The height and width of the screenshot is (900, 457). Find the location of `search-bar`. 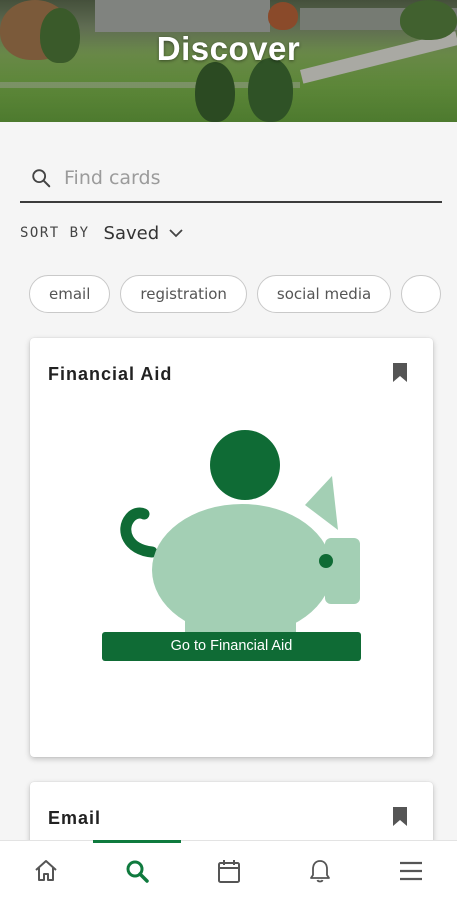

search-bar is located at coordinates (231, 179).